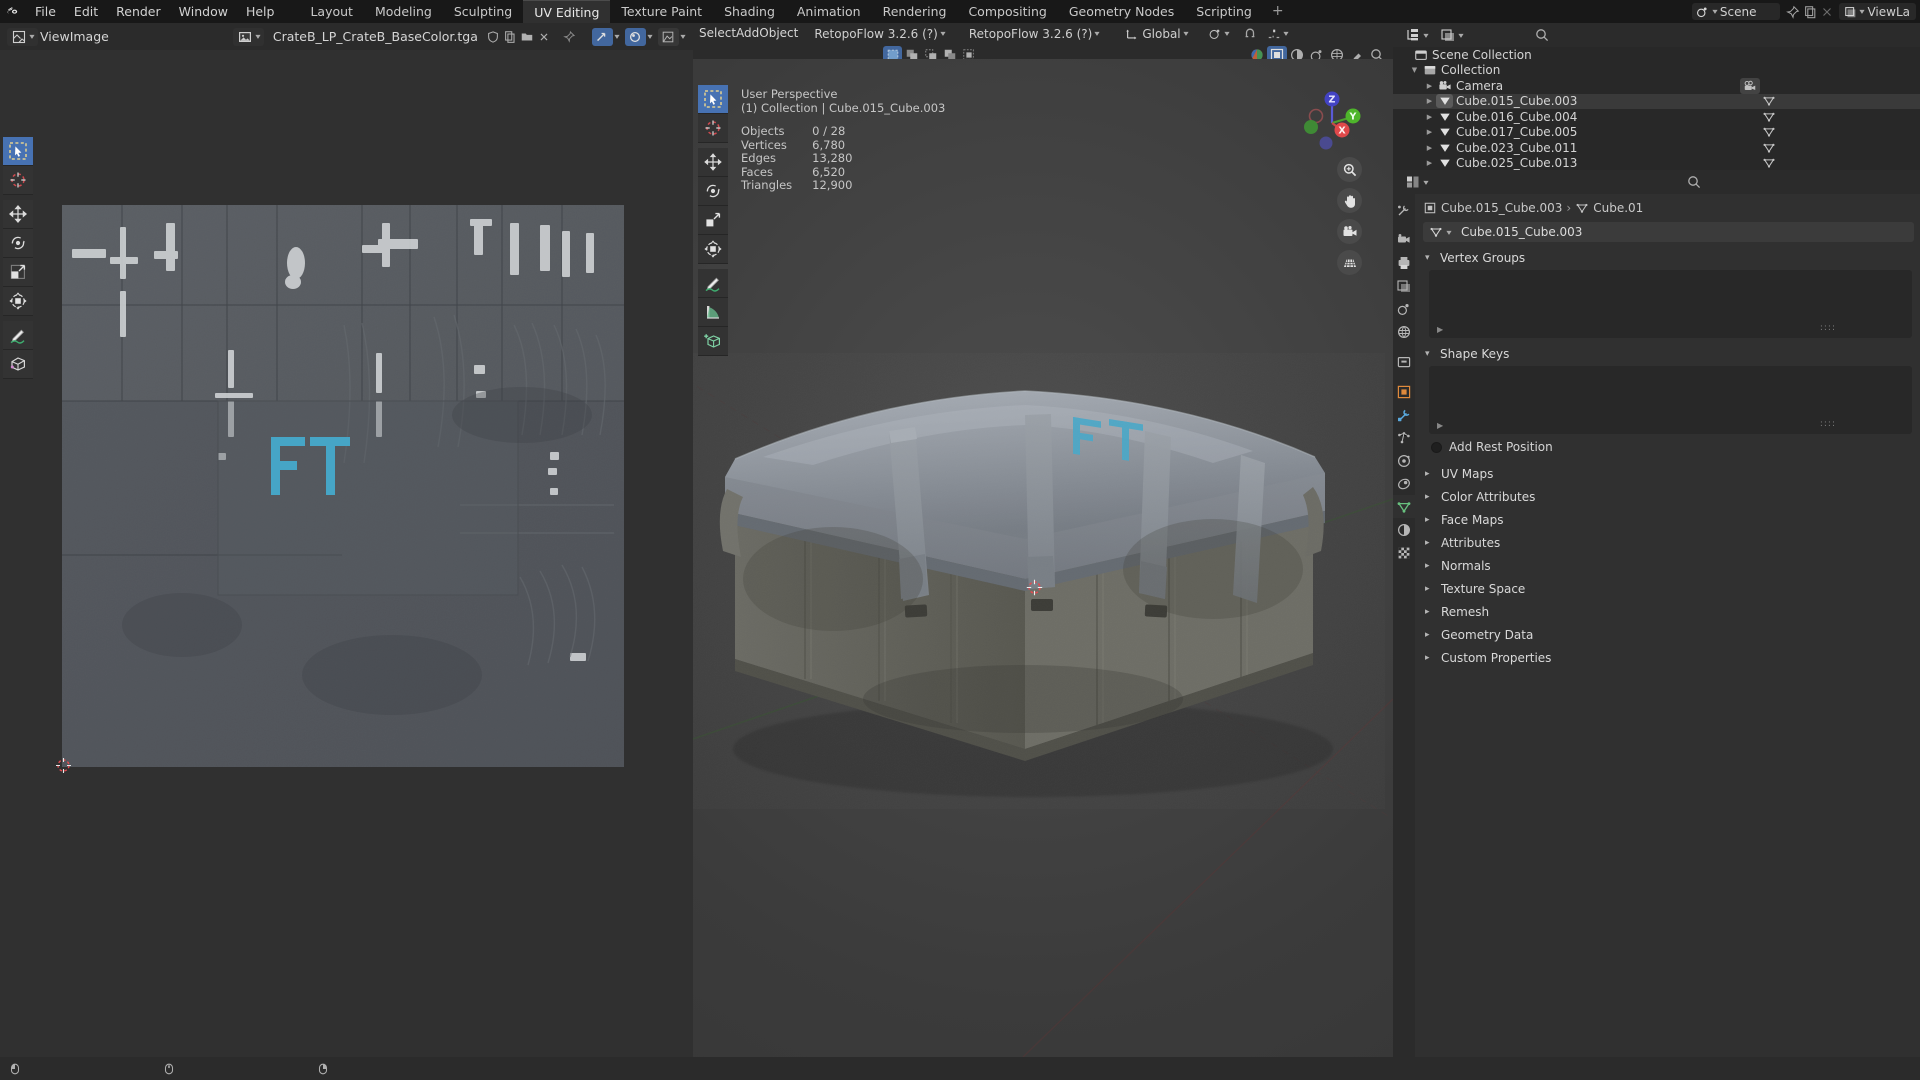 The height and width of the screenshot is (1080, 1920). I want to click on outliner-row-mesh: ▶ Cube.015_Cube.003, so click(1656, 101).